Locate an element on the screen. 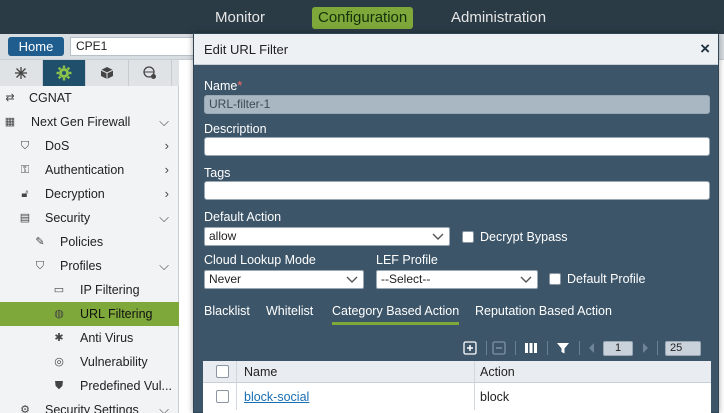 The image size is (724, 413). name-label: Name* is located at coordinates (223, 86).